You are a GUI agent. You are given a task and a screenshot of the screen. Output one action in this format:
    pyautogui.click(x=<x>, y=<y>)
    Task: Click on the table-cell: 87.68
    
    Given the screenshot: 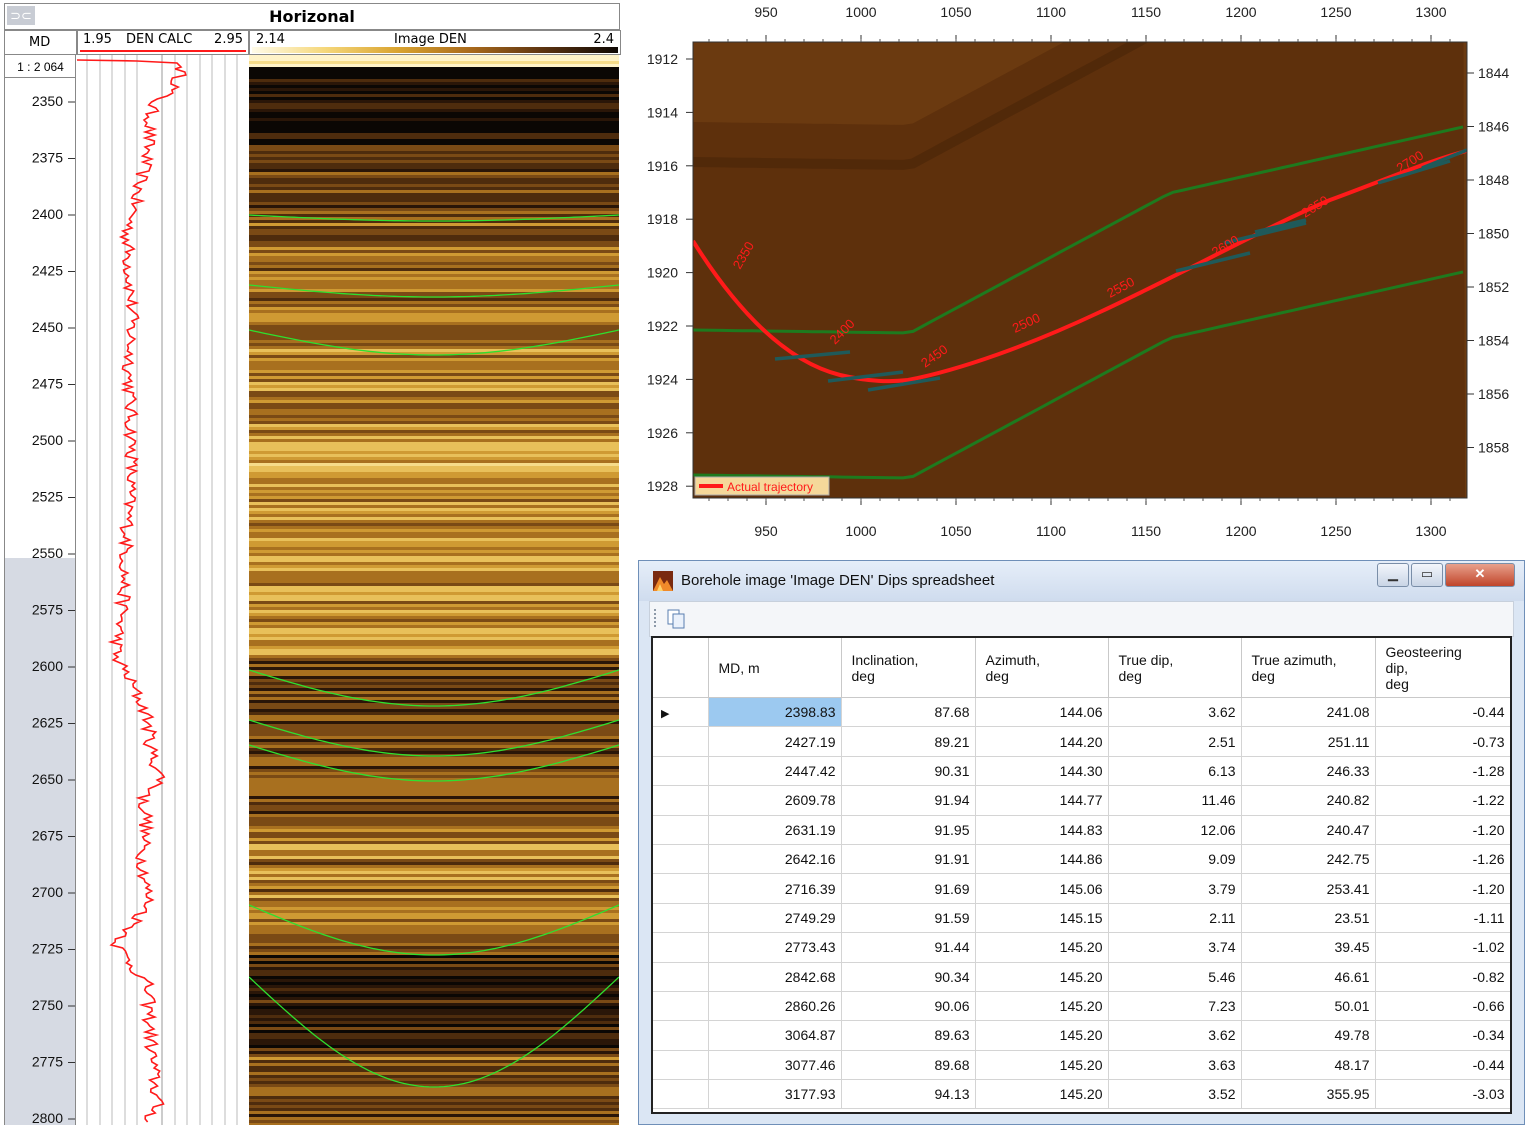 What is the action you would take?
    pyautogui.click(x=908, y=712)
    